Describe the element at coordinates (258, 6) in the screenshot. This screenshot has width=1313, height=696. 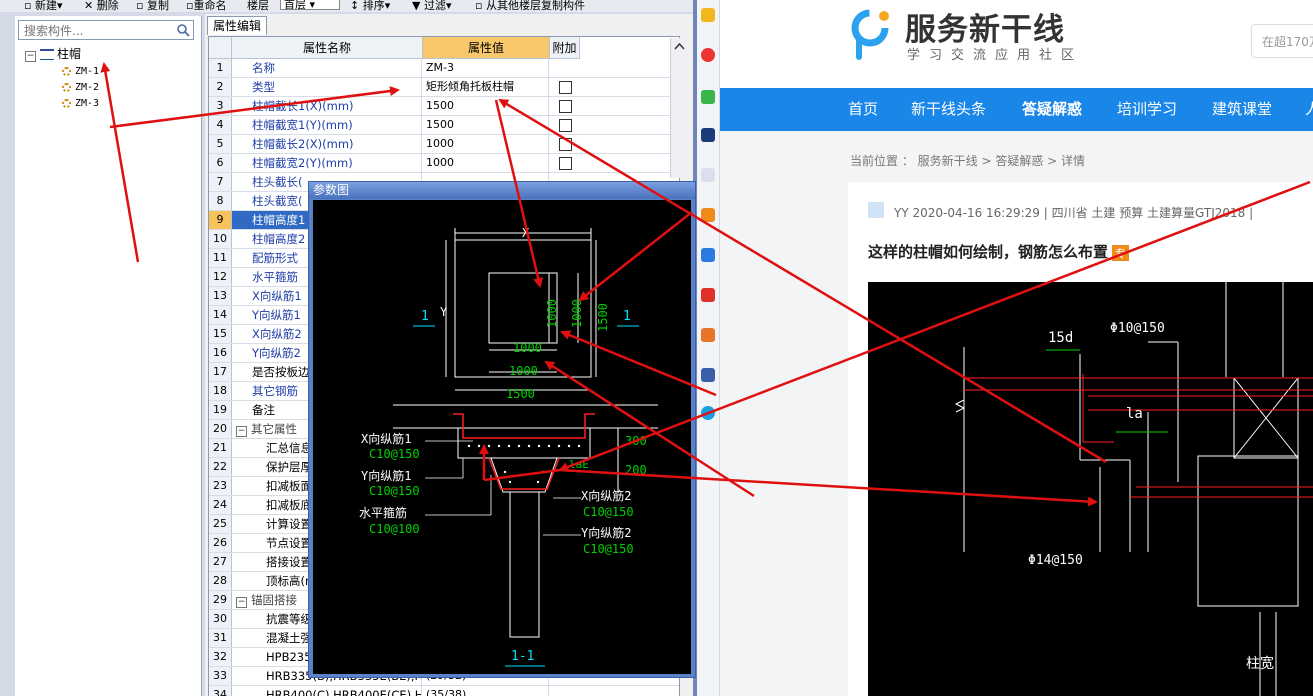
I see `floor-label: 楼层` at that location.